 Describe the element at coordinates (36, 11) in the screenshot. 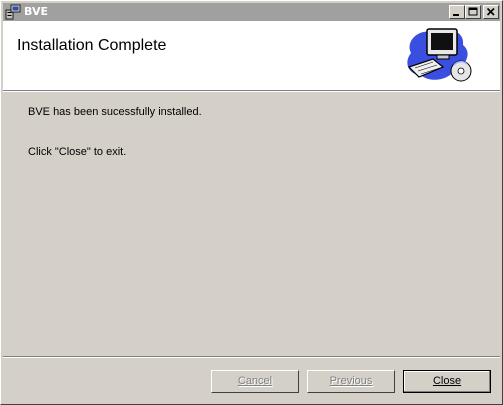

I see `window-title: BVE` at that location.